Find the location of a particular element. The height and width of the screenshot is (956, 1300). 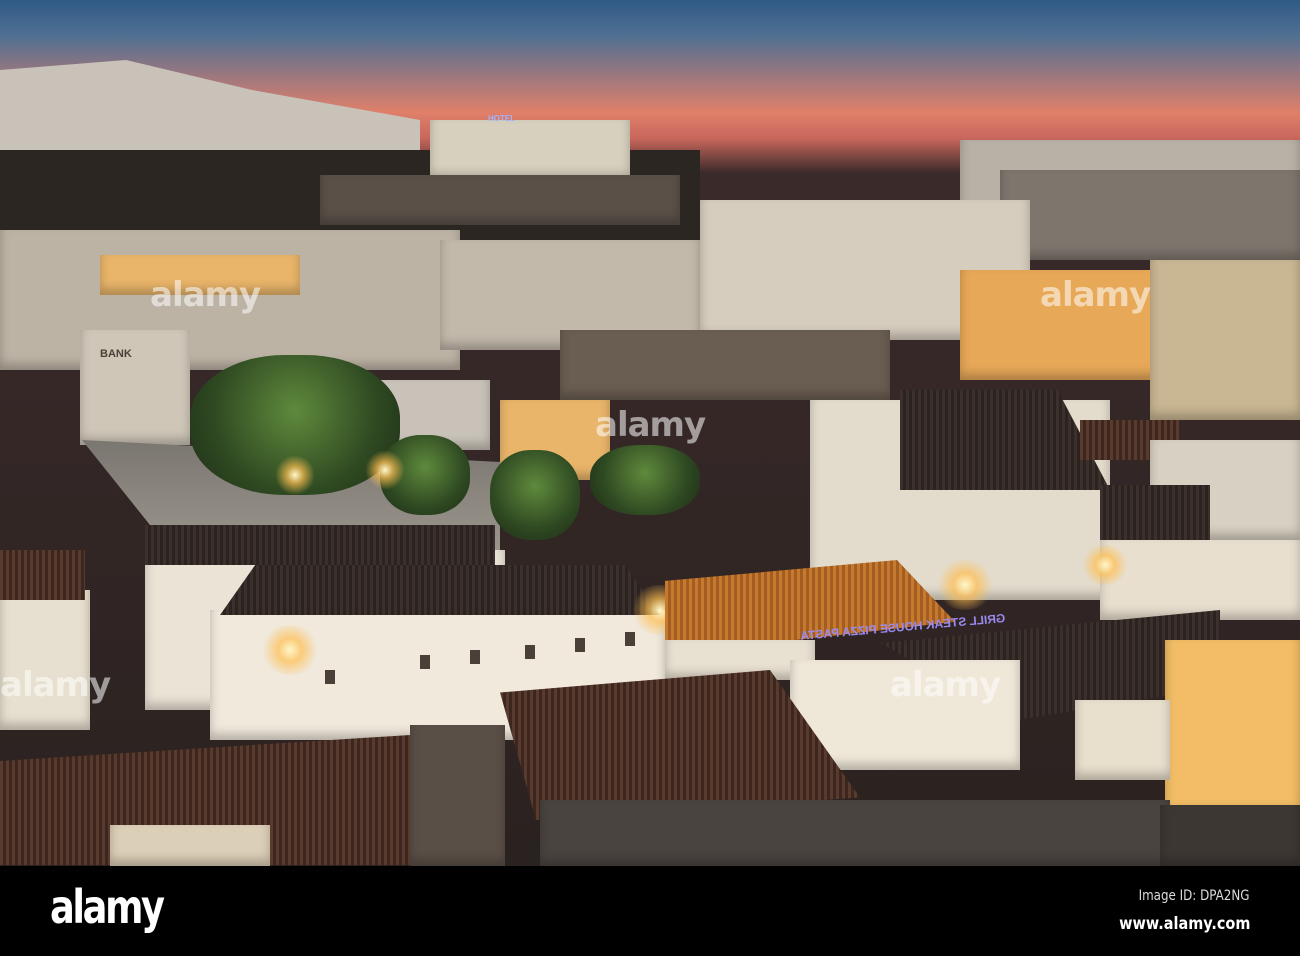

bank-sign: BANK is located at coordinates (116, 354).